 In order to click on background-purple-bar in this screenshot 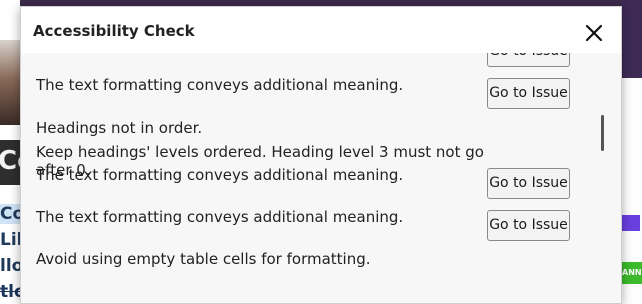, I will do `click(631, 223)`.